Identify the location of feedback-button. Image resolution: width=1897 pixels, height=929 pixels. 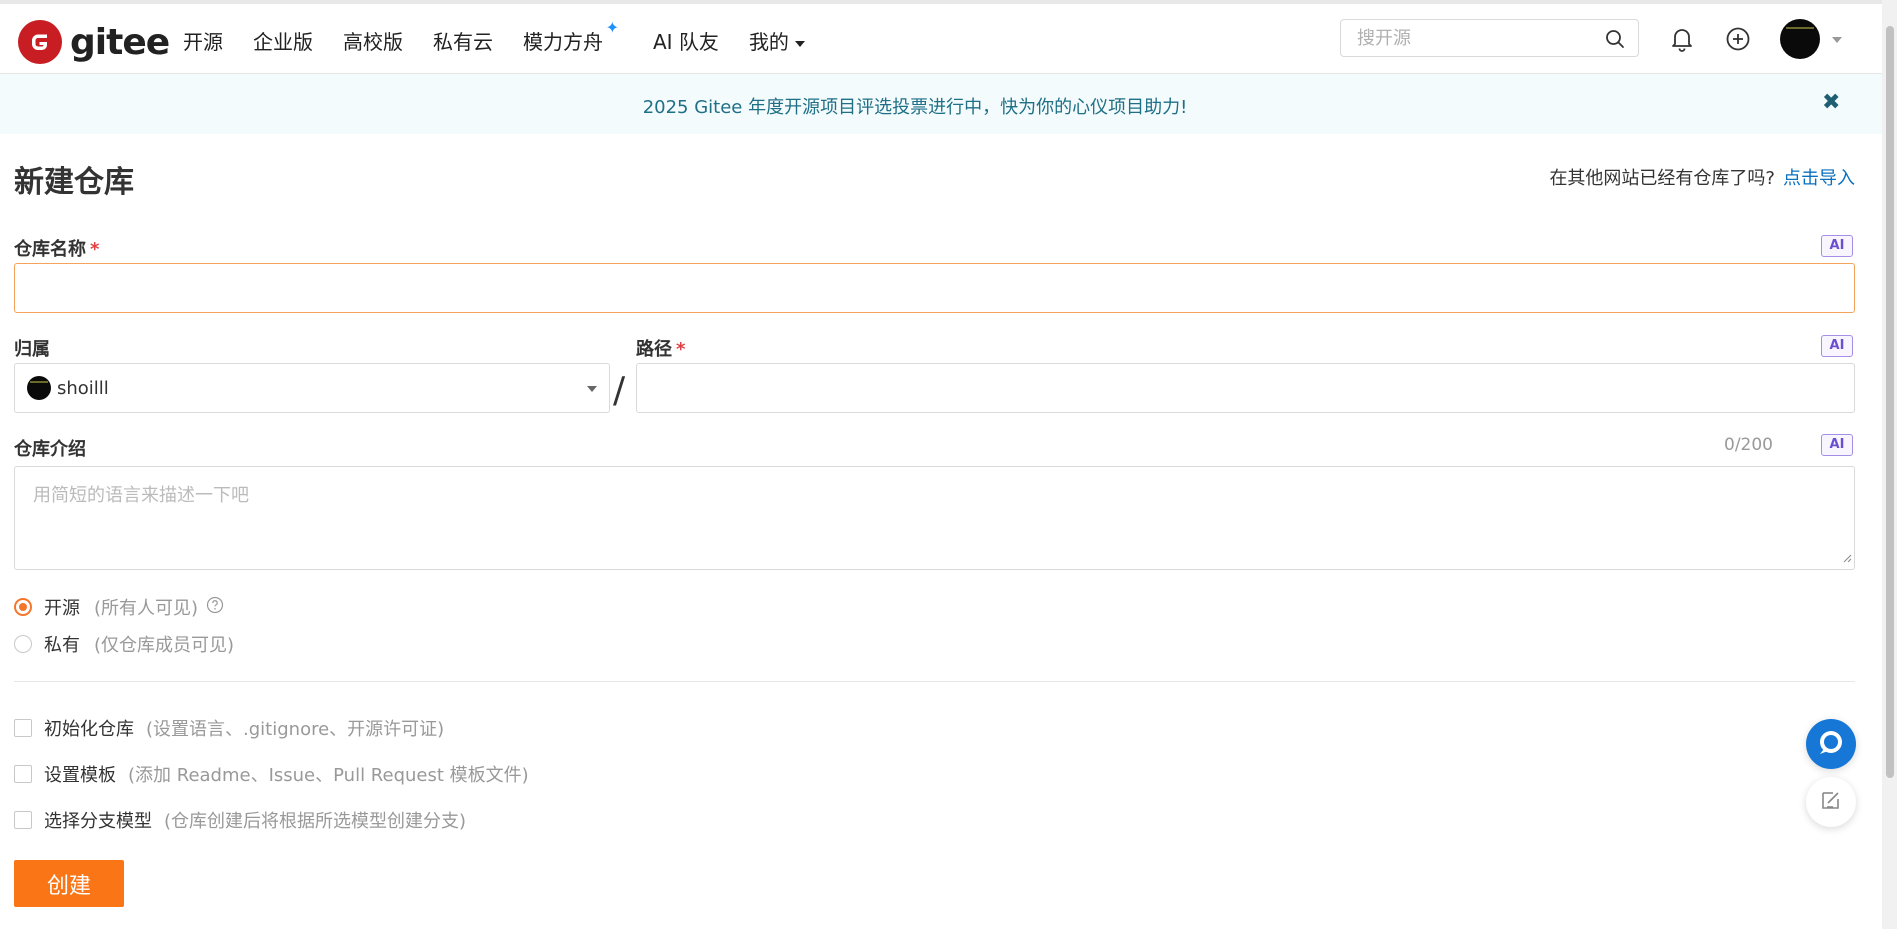
(1831, 802).